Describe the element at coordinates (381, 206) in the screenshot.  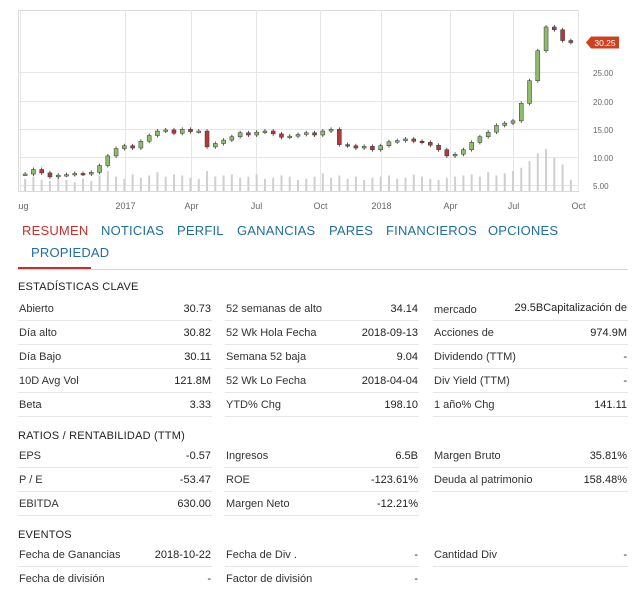
I see `x-tick-label: 2018` at that location.